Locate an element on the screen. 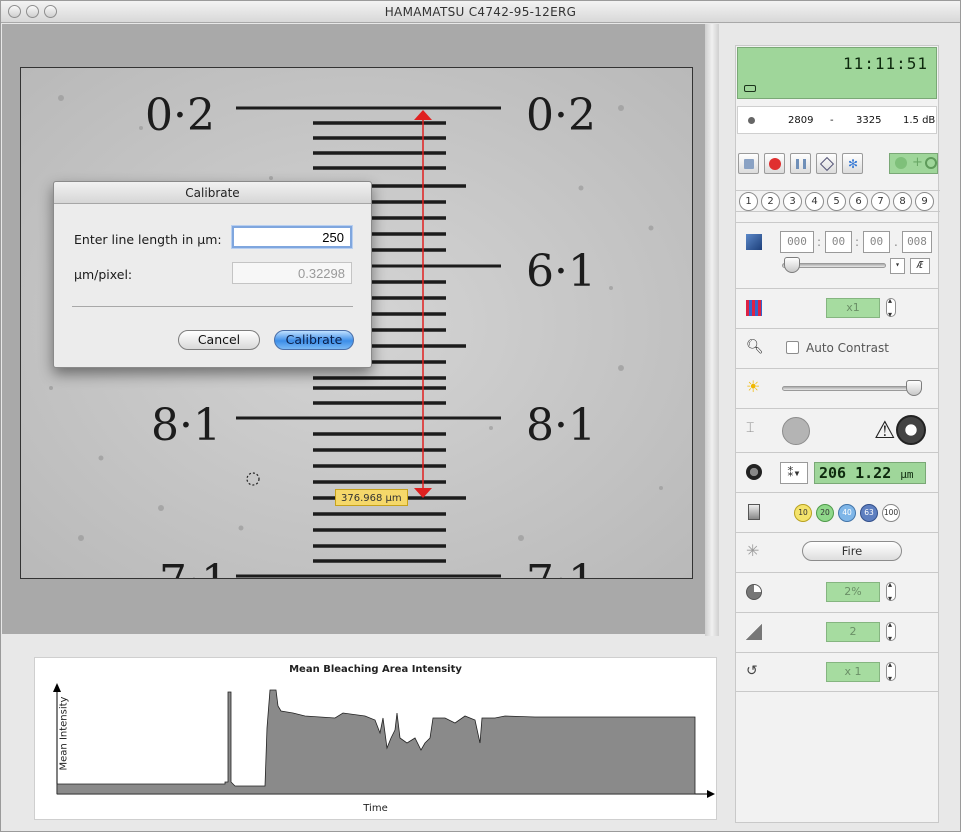 Image resolution: width=961 pixels, height=832 pixels. objective-20x-button: 20 is located at coordinates (825, 513).